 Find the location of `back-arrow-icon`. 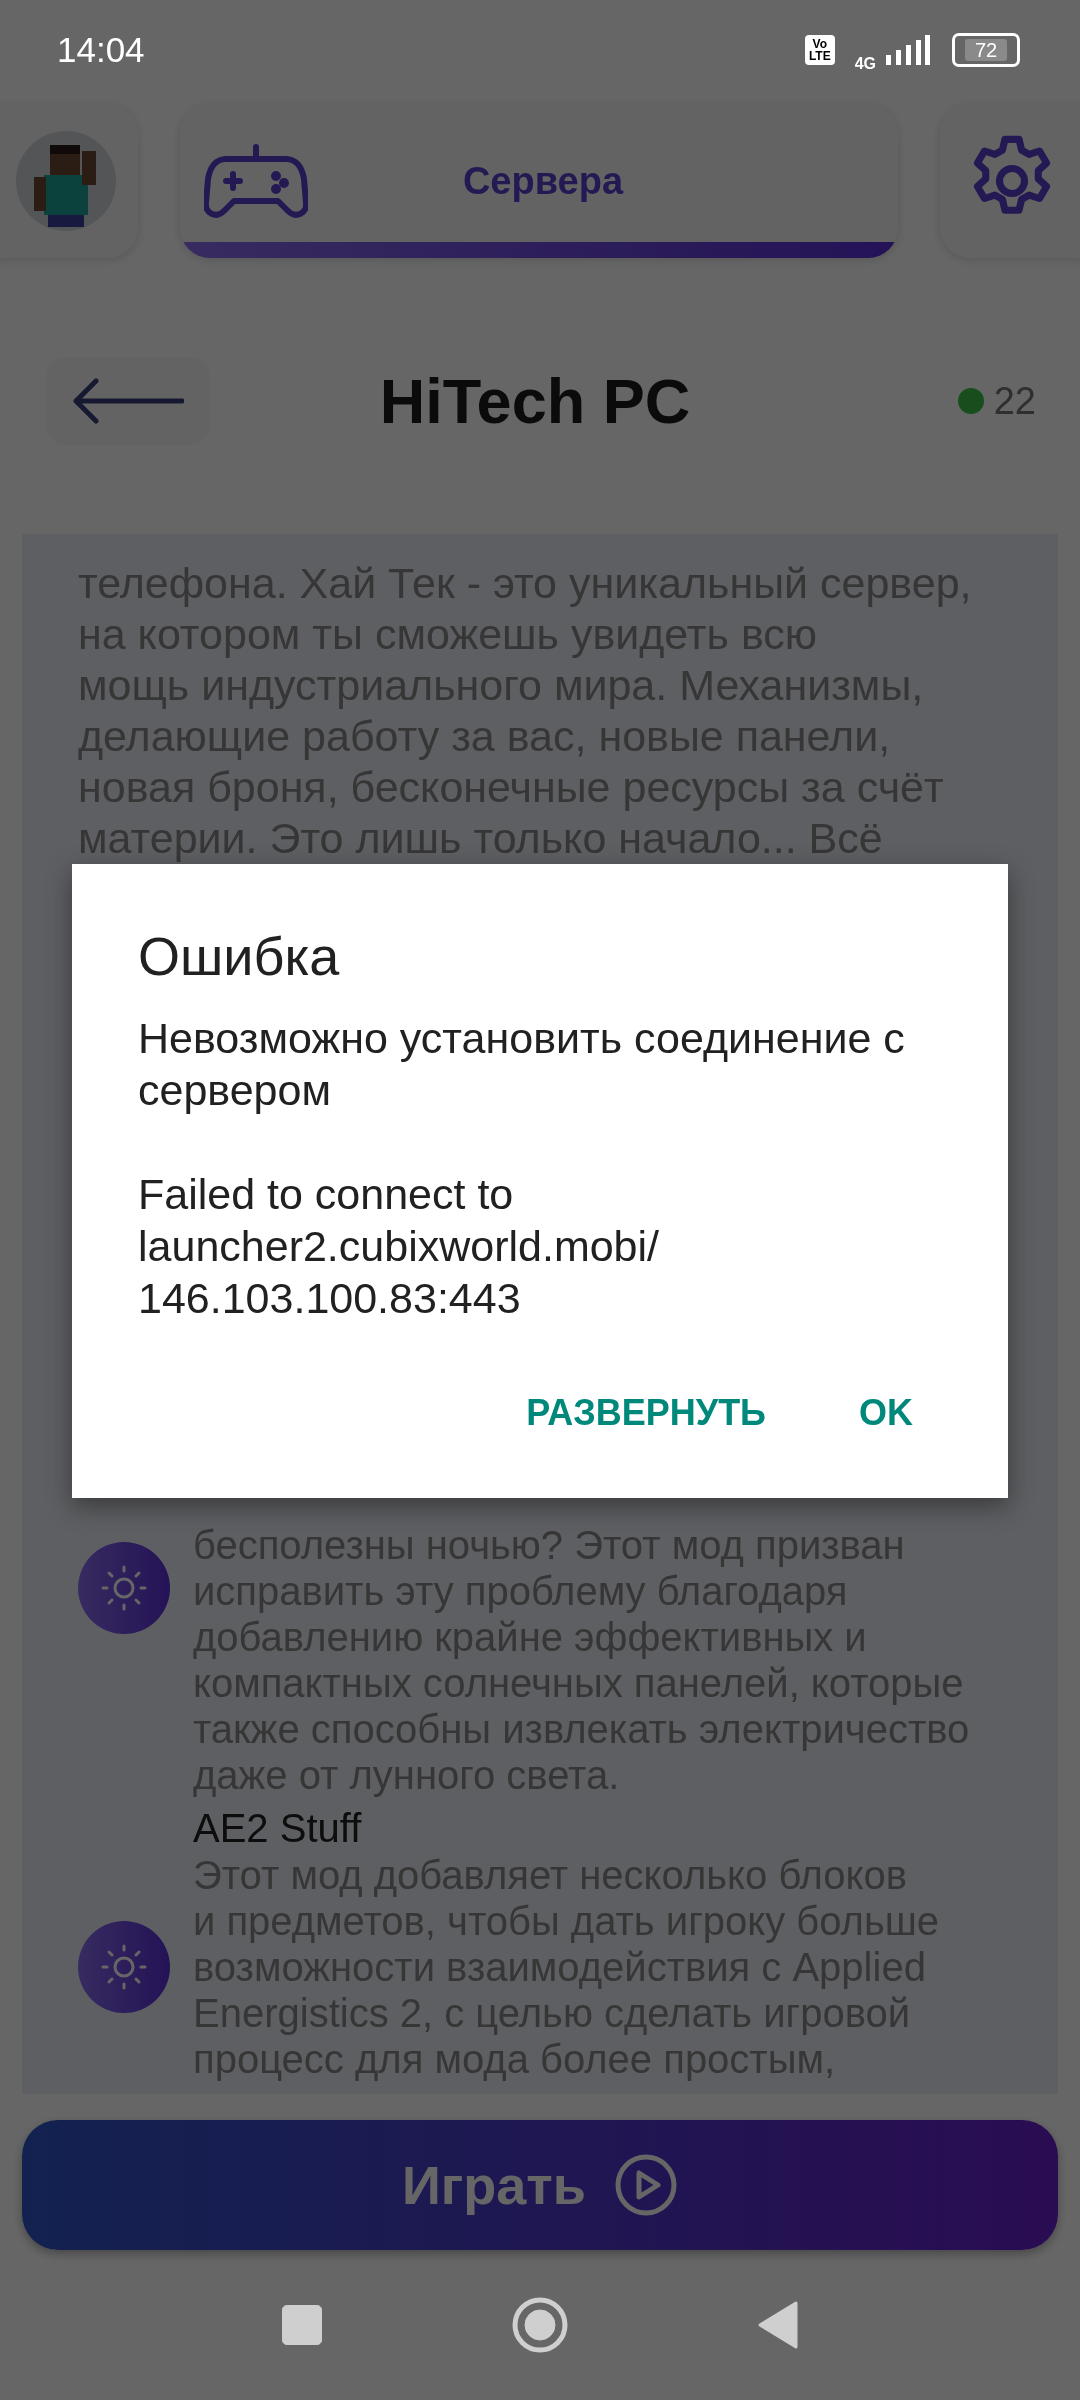

back-arrow-icon is located at coordinates (128, 401).